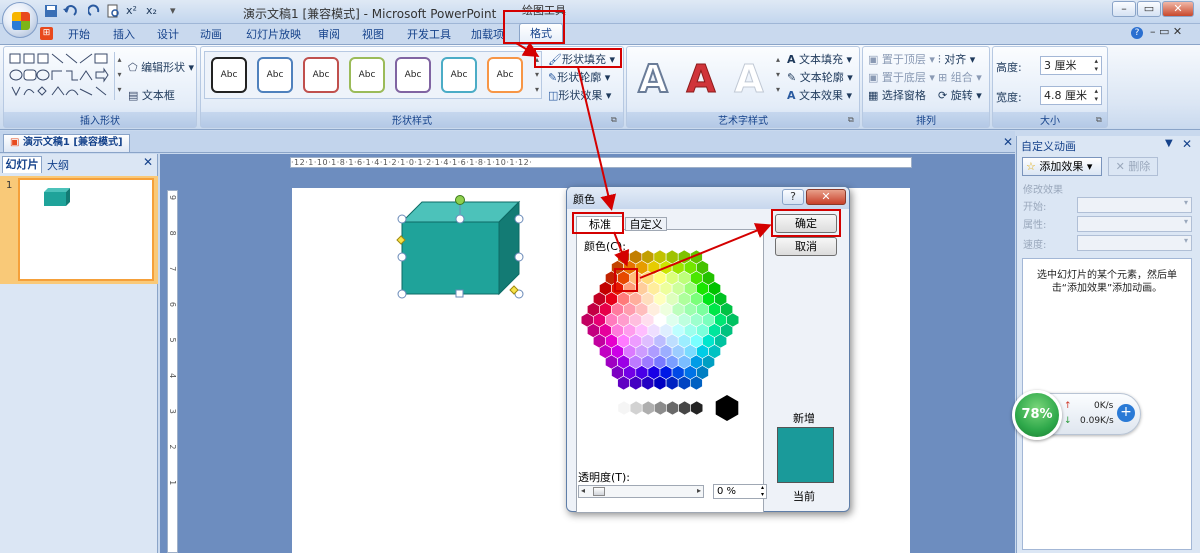  What do you see at coordinates (1124, 9) in the screenshot?
I see `minimize-button: –` at bounding box center [1124, 9].